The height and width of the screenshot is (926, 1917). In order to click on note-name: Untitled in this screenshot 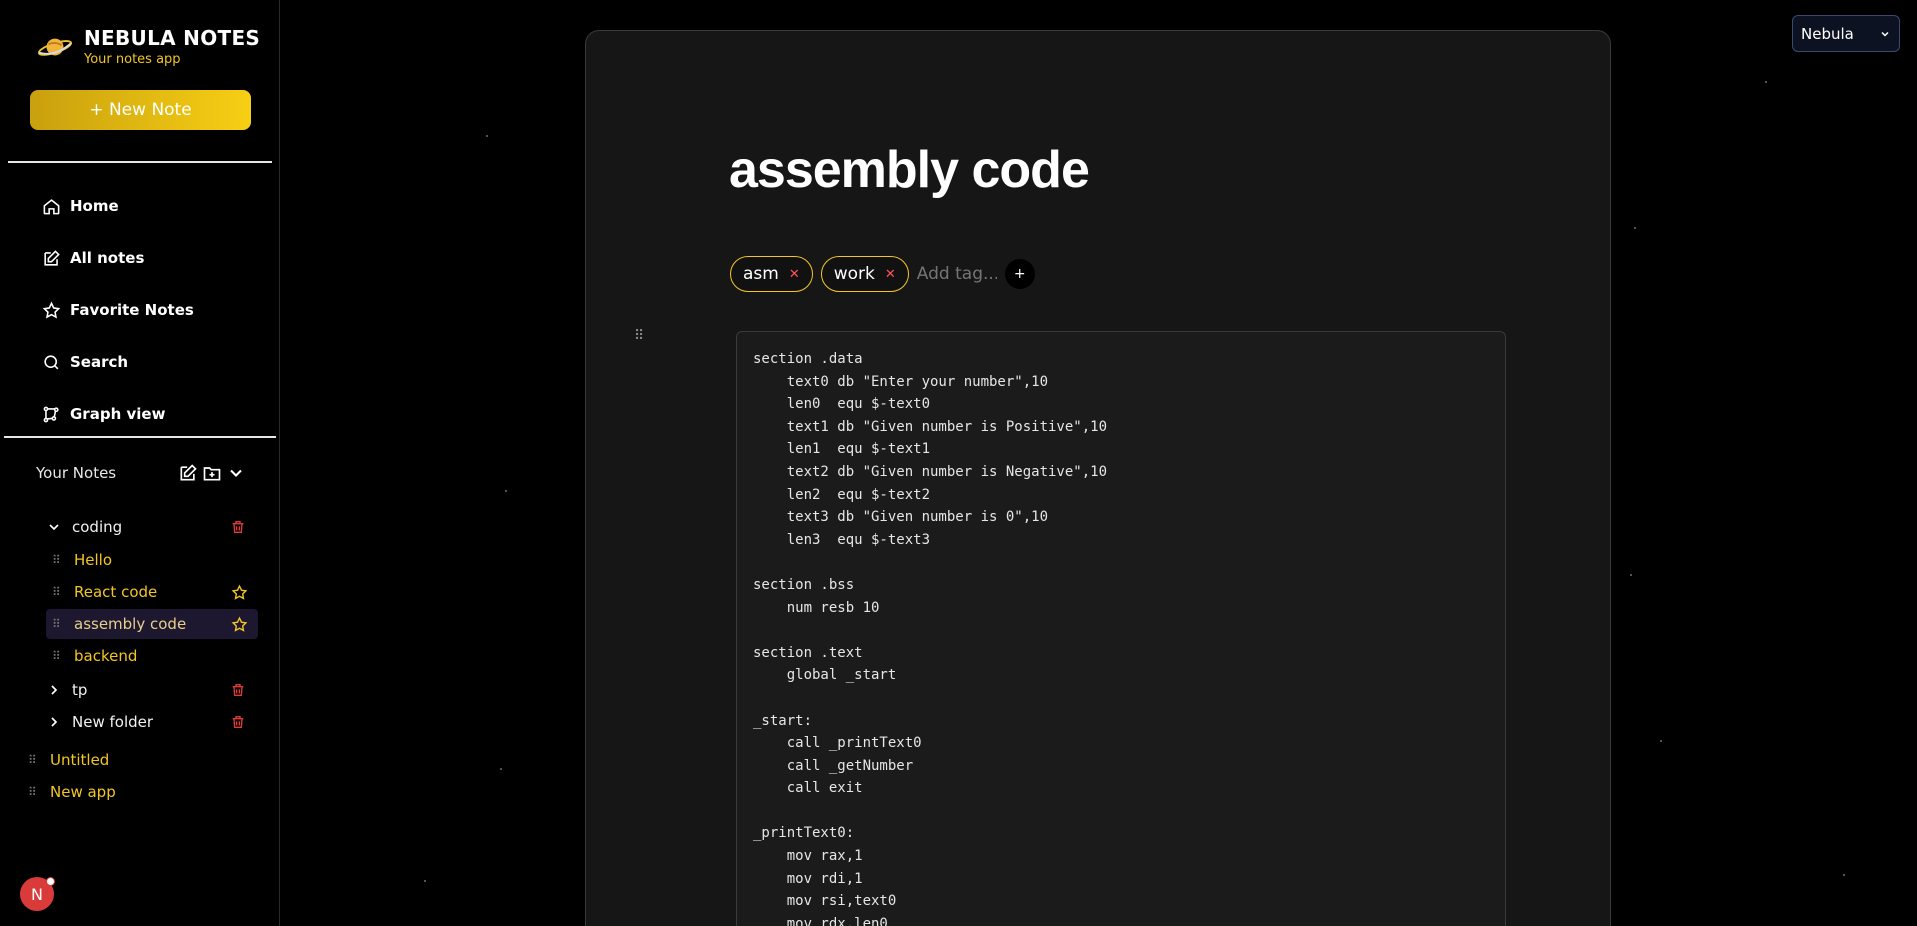, I will do `click(80, 760)`.